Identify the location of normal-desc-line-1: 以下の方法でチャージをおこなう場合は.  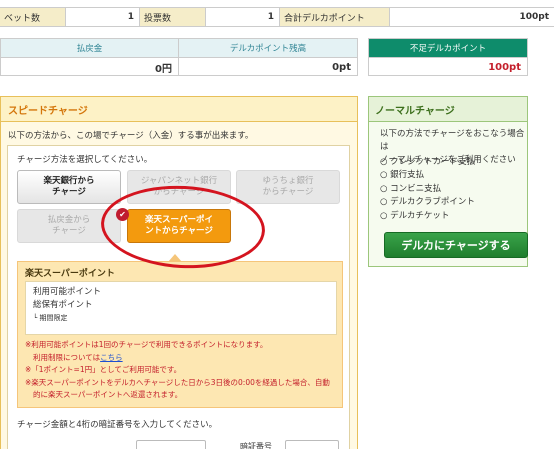
(452, 140).